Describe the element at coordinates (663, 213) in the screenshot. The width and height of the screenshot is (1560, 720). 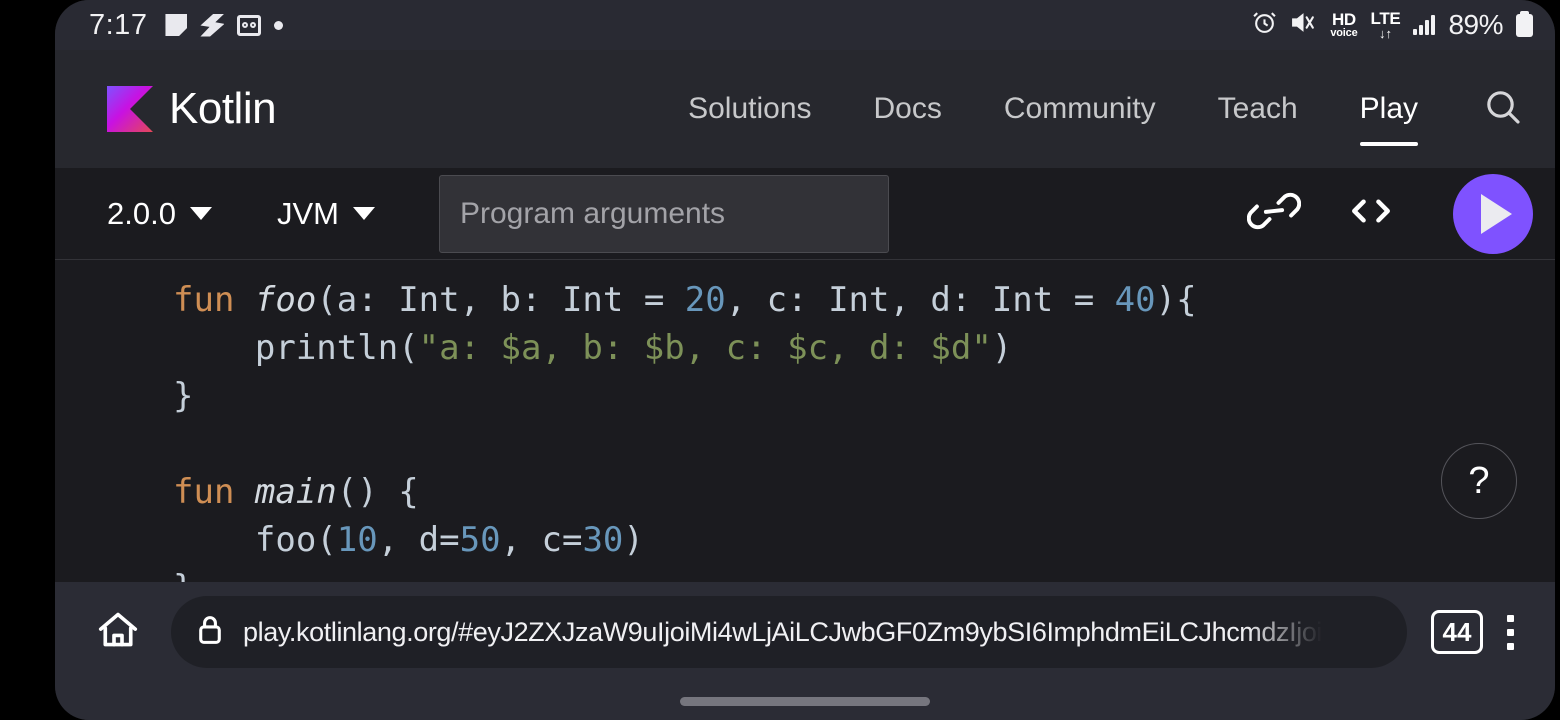
I see `program-arguments-input: Program arguments` at that location.